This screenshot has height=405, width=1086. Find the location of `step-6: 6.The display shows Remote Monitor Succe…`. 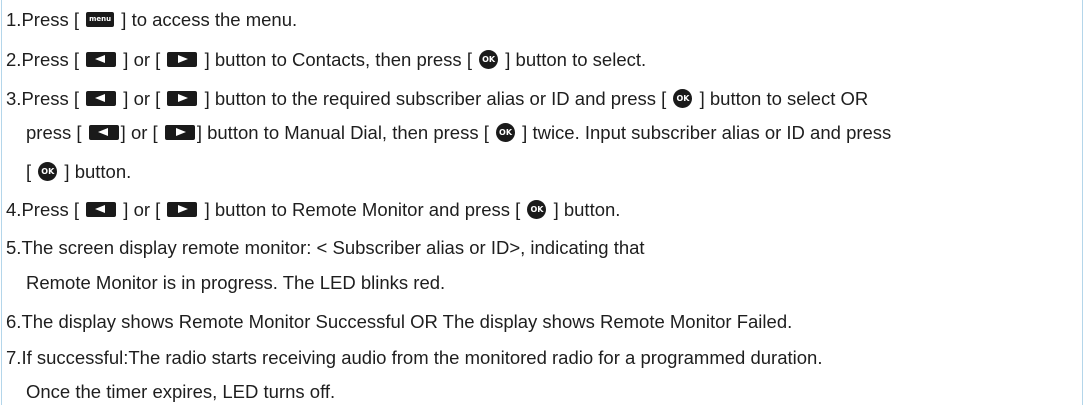

step-6: 6.The display shows Remote Monitor Succe… is located at coordinates (399, 322).